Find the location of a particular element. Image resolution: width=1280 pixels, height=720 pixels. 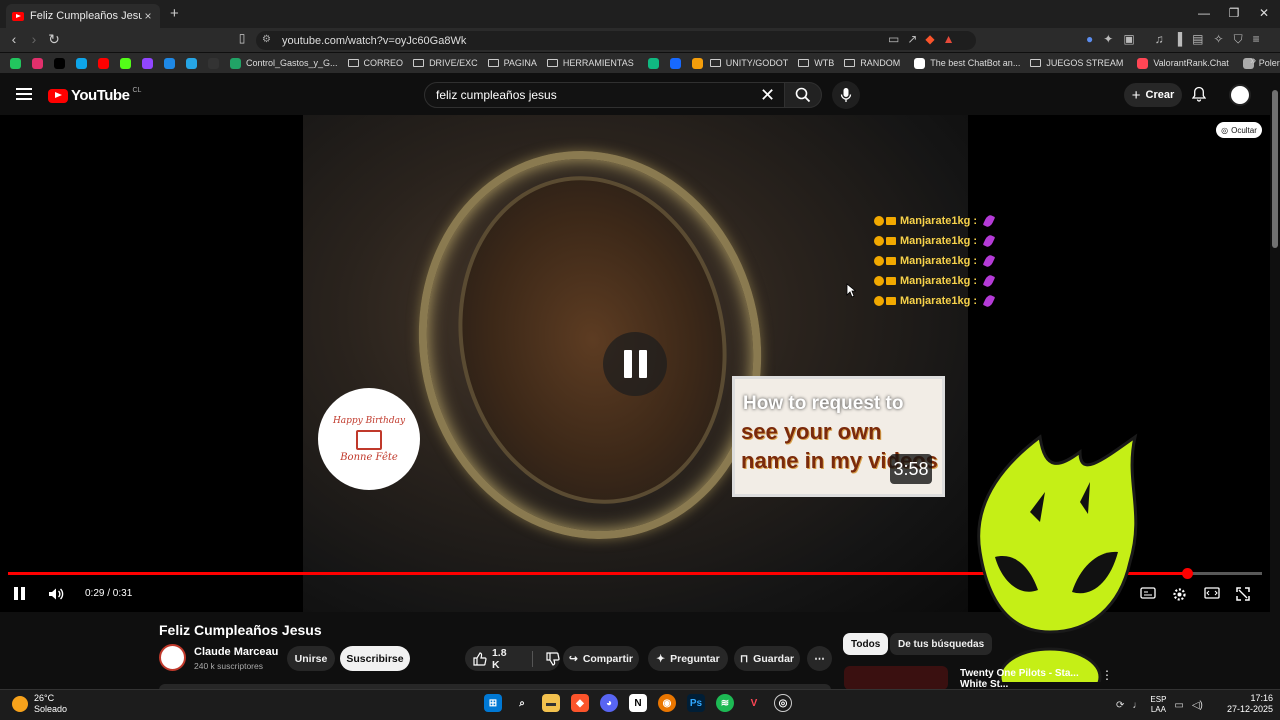

join-button: Unirse is located at coordinates (311, 658).